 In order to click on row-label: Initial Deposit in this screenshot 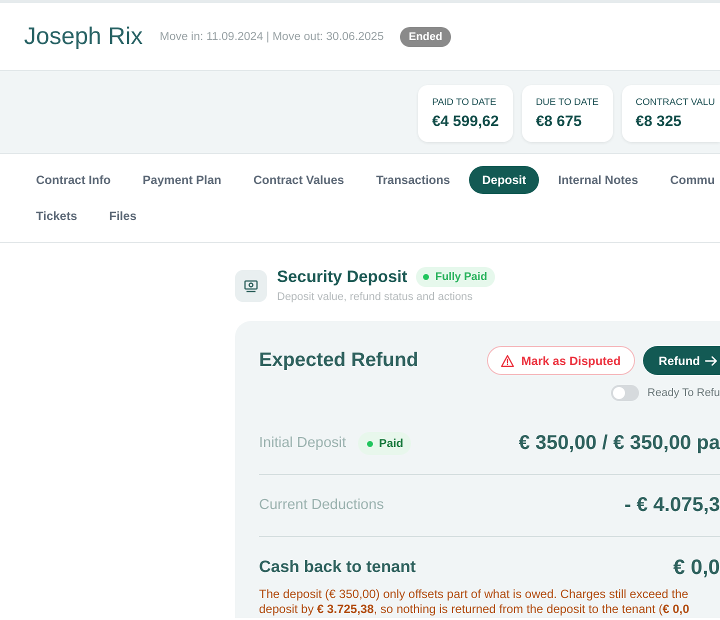, I will do `click(302, 443)`.